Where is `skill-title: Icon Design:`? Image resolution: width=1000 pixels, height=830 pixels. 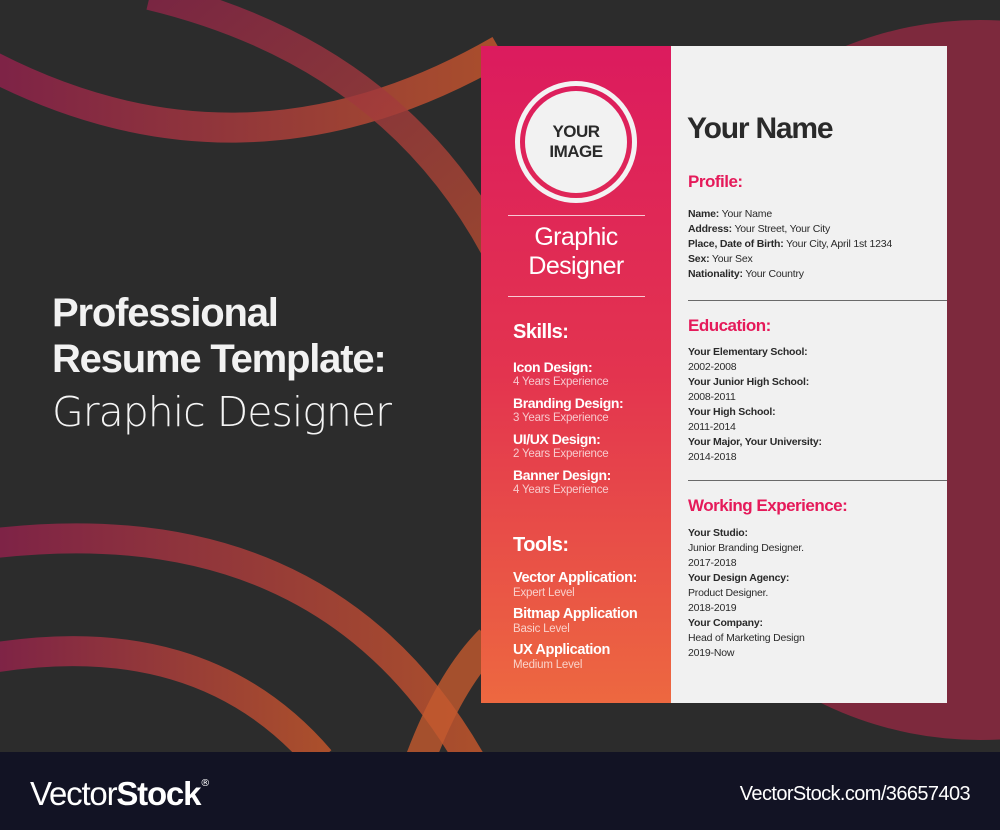 skill-title: Icon Design: is located at coordinates (553, 367).